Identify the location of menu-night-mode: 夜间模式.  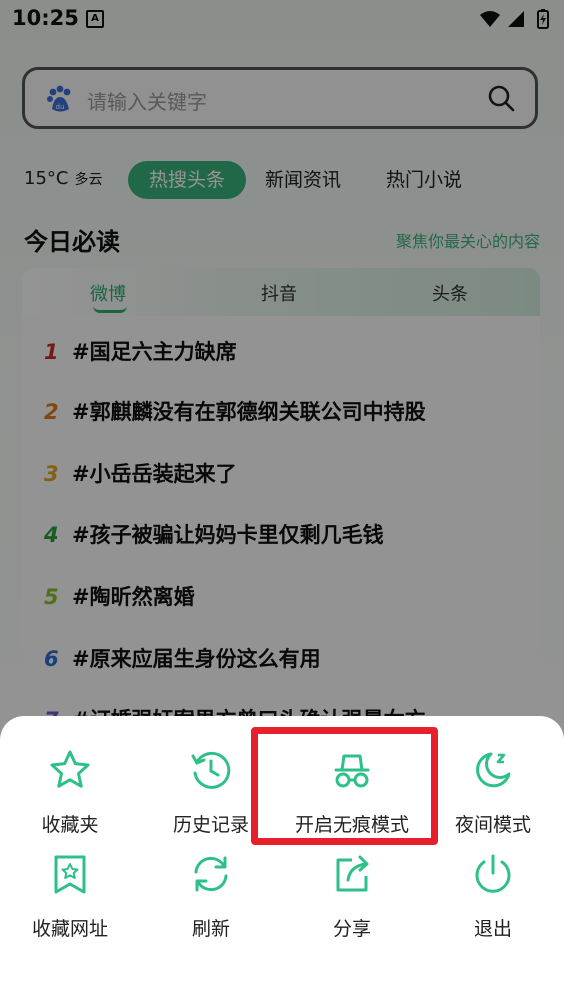
(493, 792).